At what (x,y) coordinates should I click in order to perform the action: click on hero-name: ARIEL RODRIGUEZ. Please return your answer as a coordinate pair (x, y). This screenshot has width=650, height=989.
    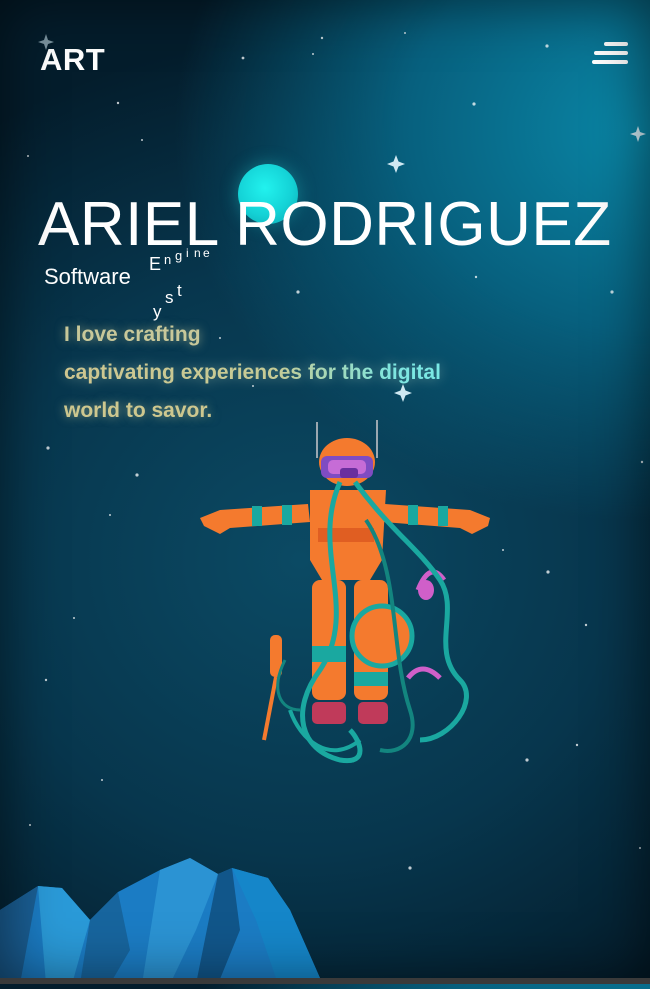
    Looking at the image, I should click on (325, 224).